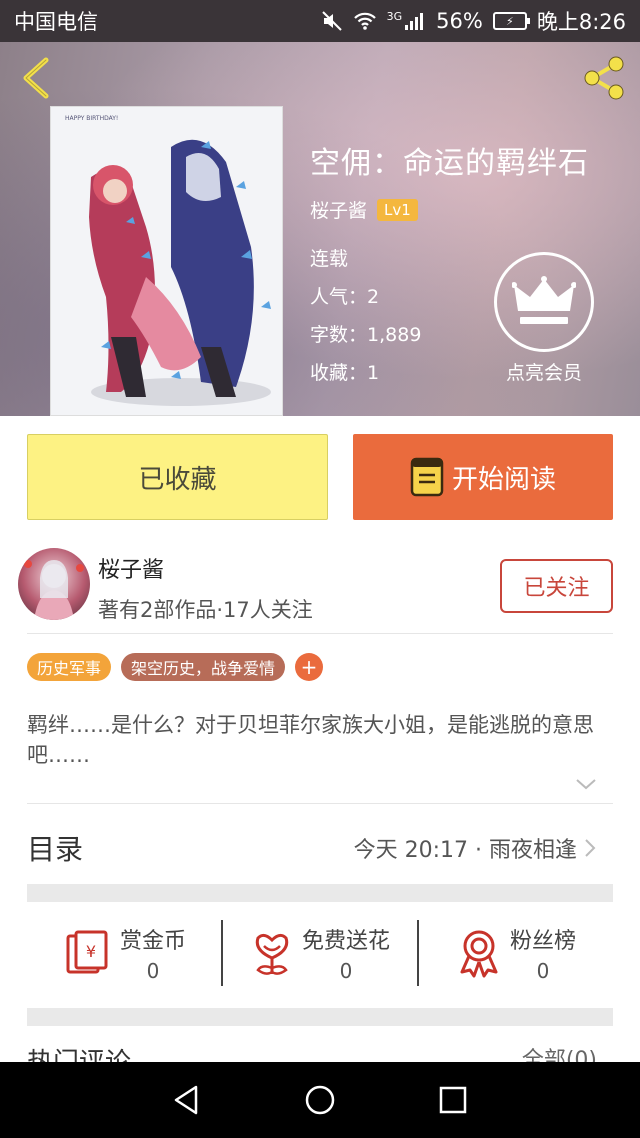 The image size is (640, 1138). Describe the element at coordinates (272, 954) in the screenshot. I see `flower-icon` at that location.